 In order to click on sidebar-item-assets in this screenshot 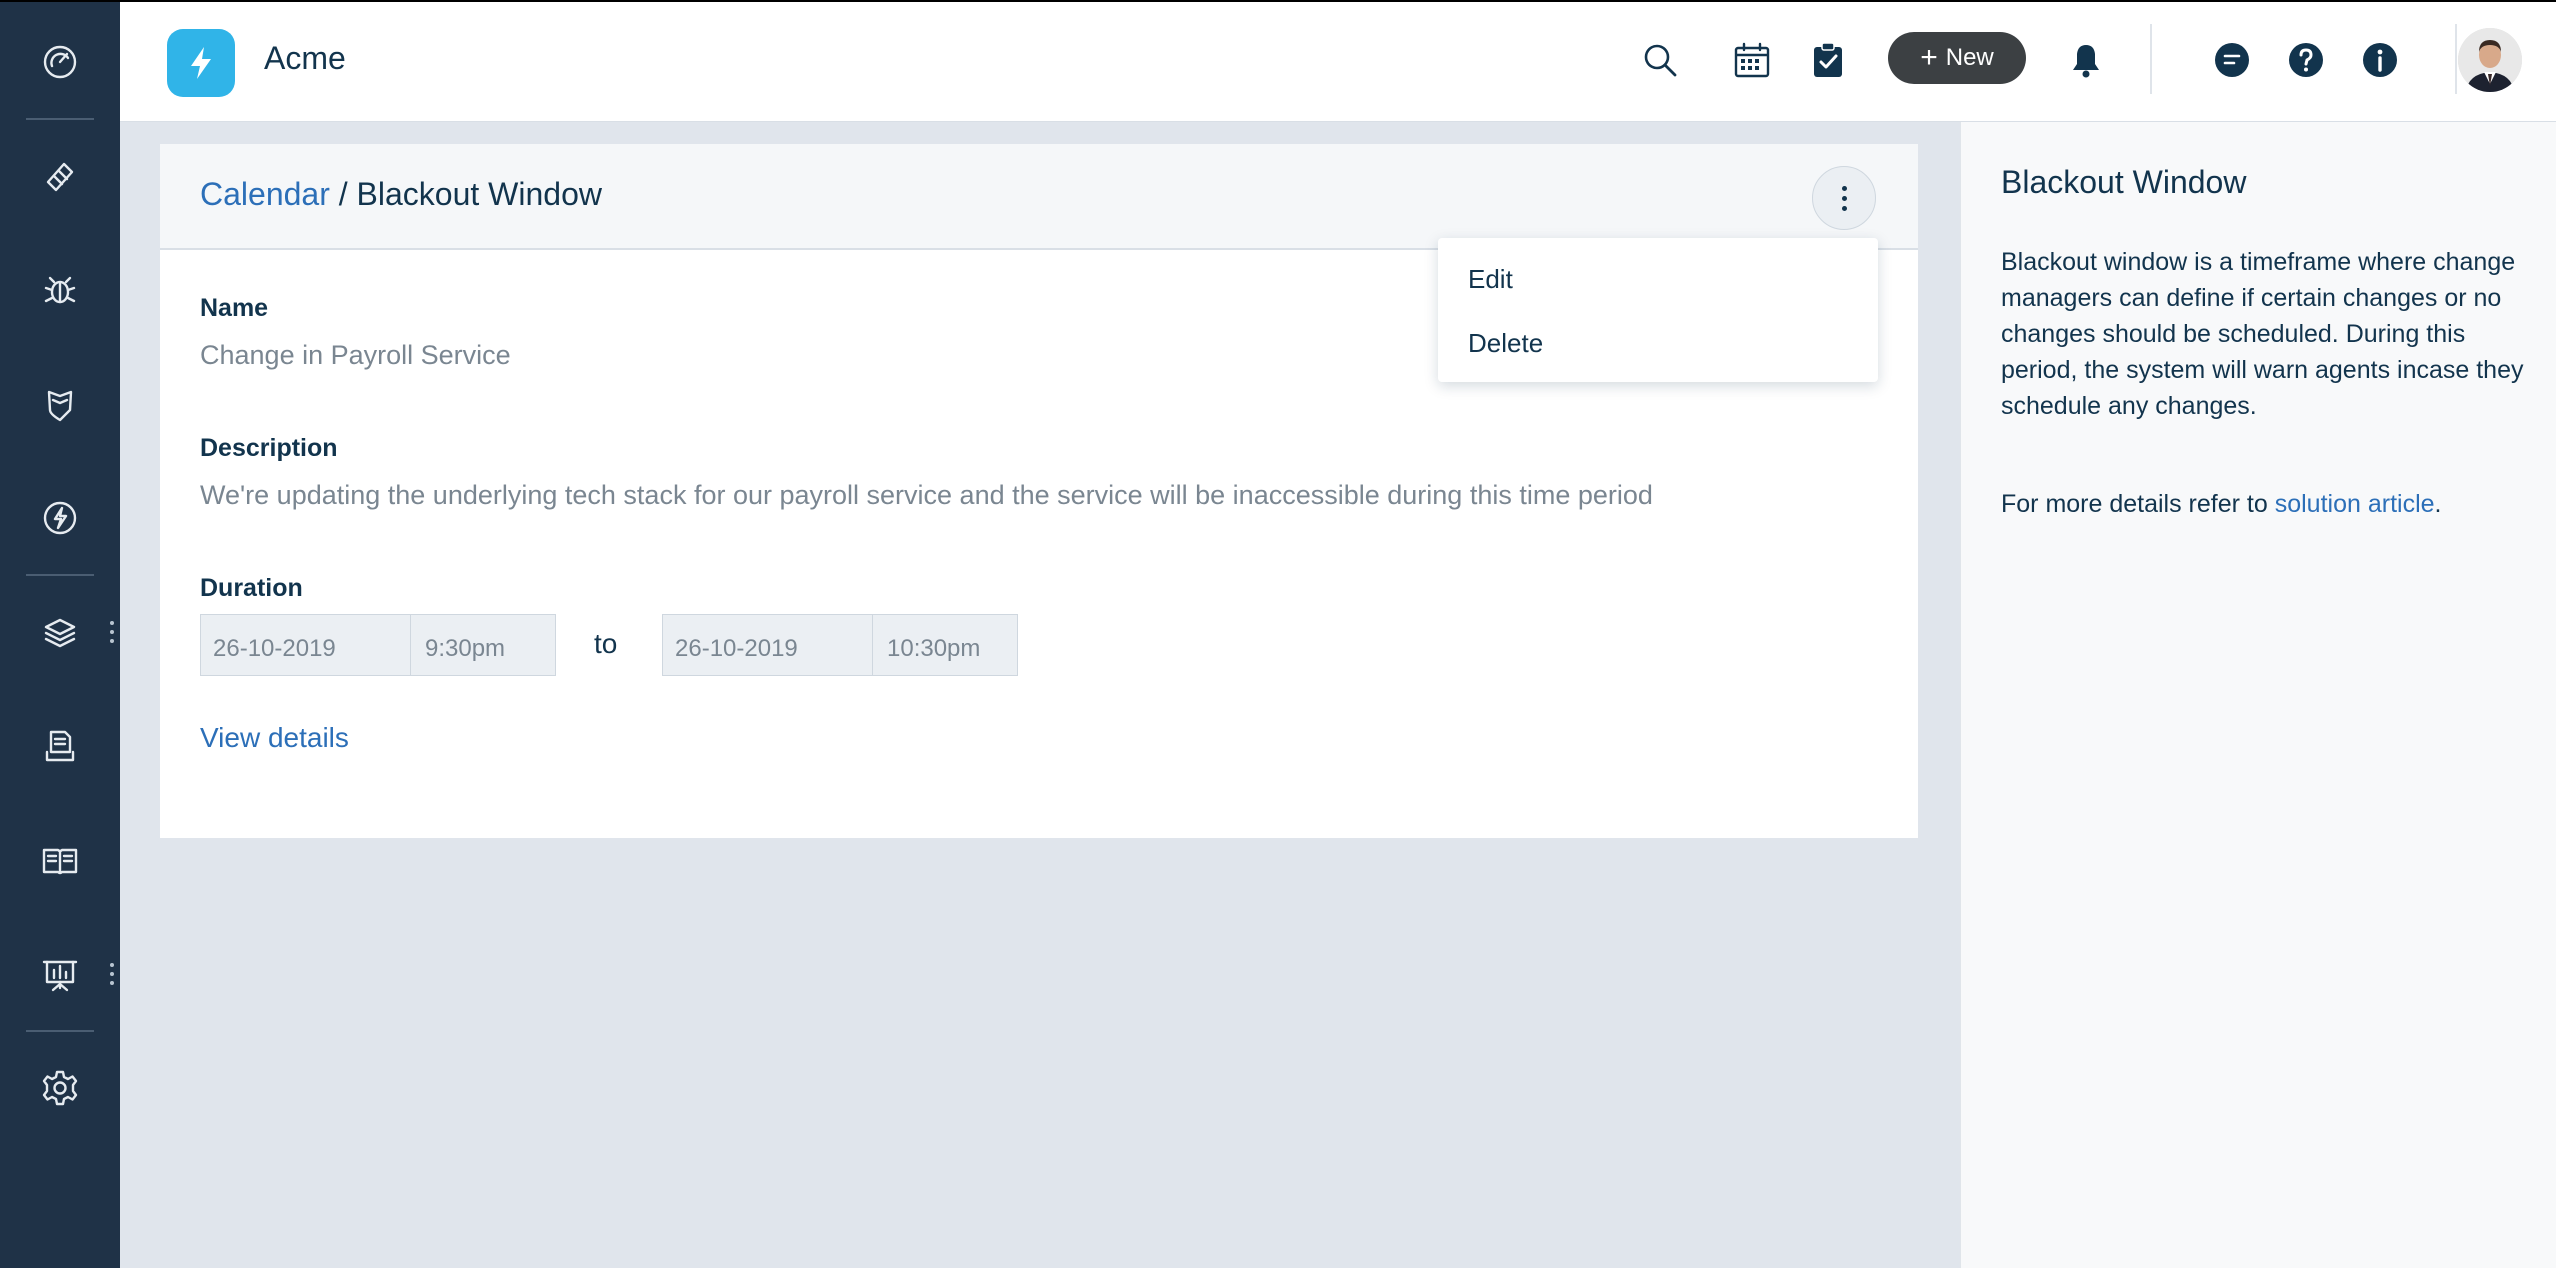, I will do `click(60, 632)`.